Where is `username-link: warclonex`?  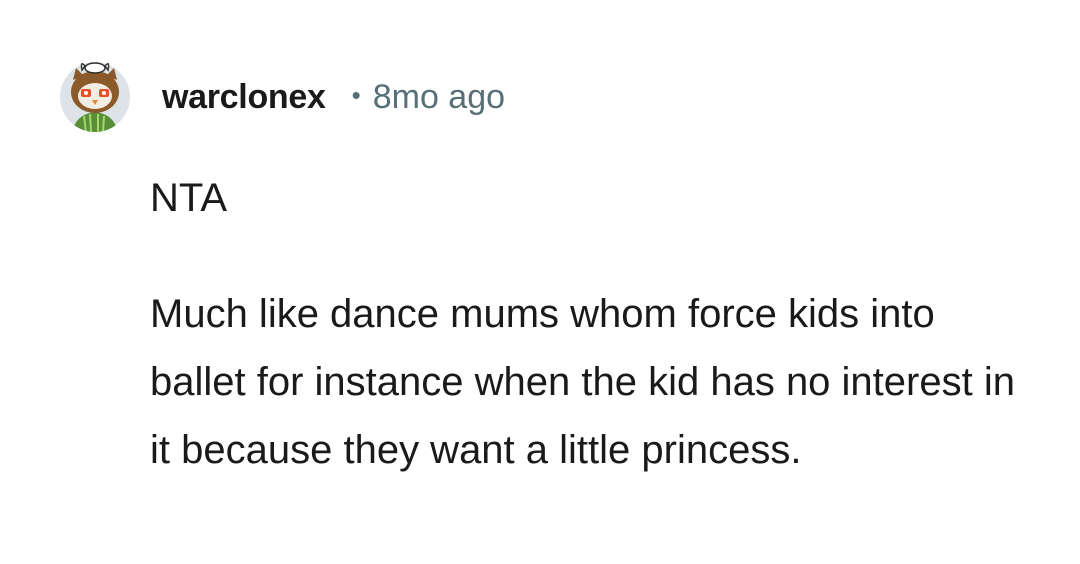 username-link: warclonex is located at coordinates (244, 97).